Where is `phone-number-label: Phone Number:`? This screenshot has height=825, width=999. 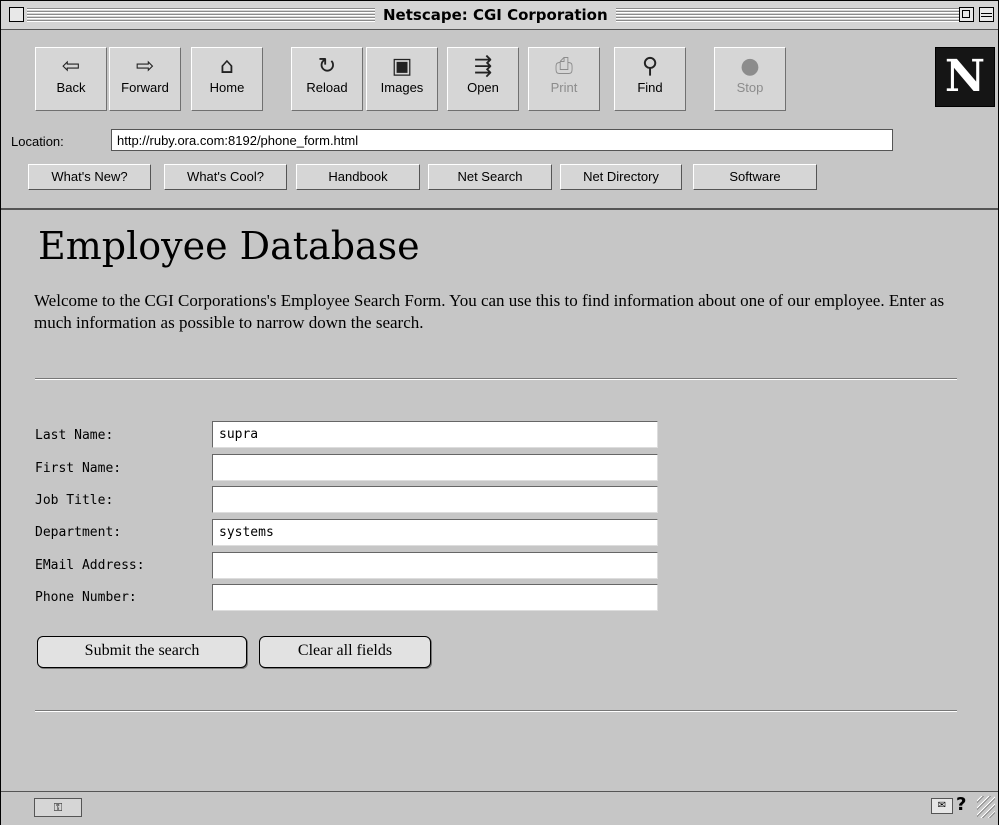 phone-number-label: Phone Number: is located at coordinates (86, 597).